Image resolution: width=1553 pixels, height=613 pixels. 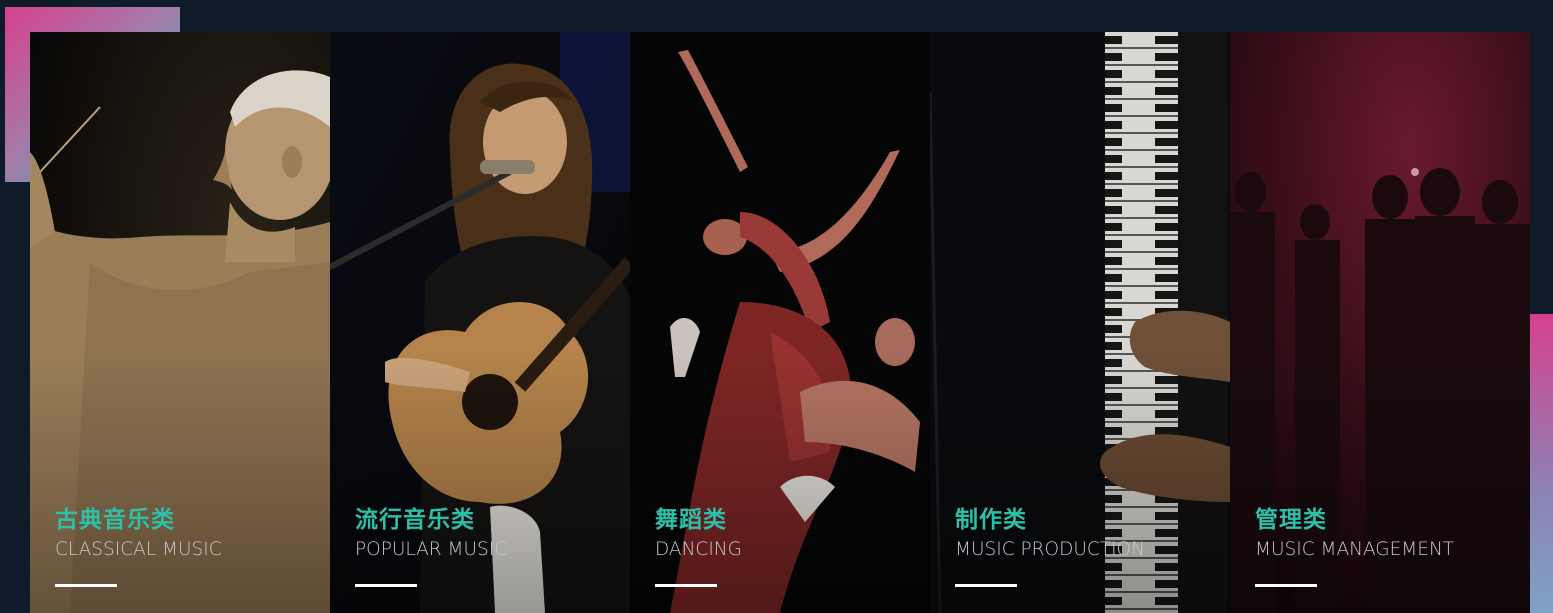 What do you see at coordinates (431, 549) in the screenshot?
I see `category-title-en: POPULAR MUSIC` at bounding box center [431, 549].